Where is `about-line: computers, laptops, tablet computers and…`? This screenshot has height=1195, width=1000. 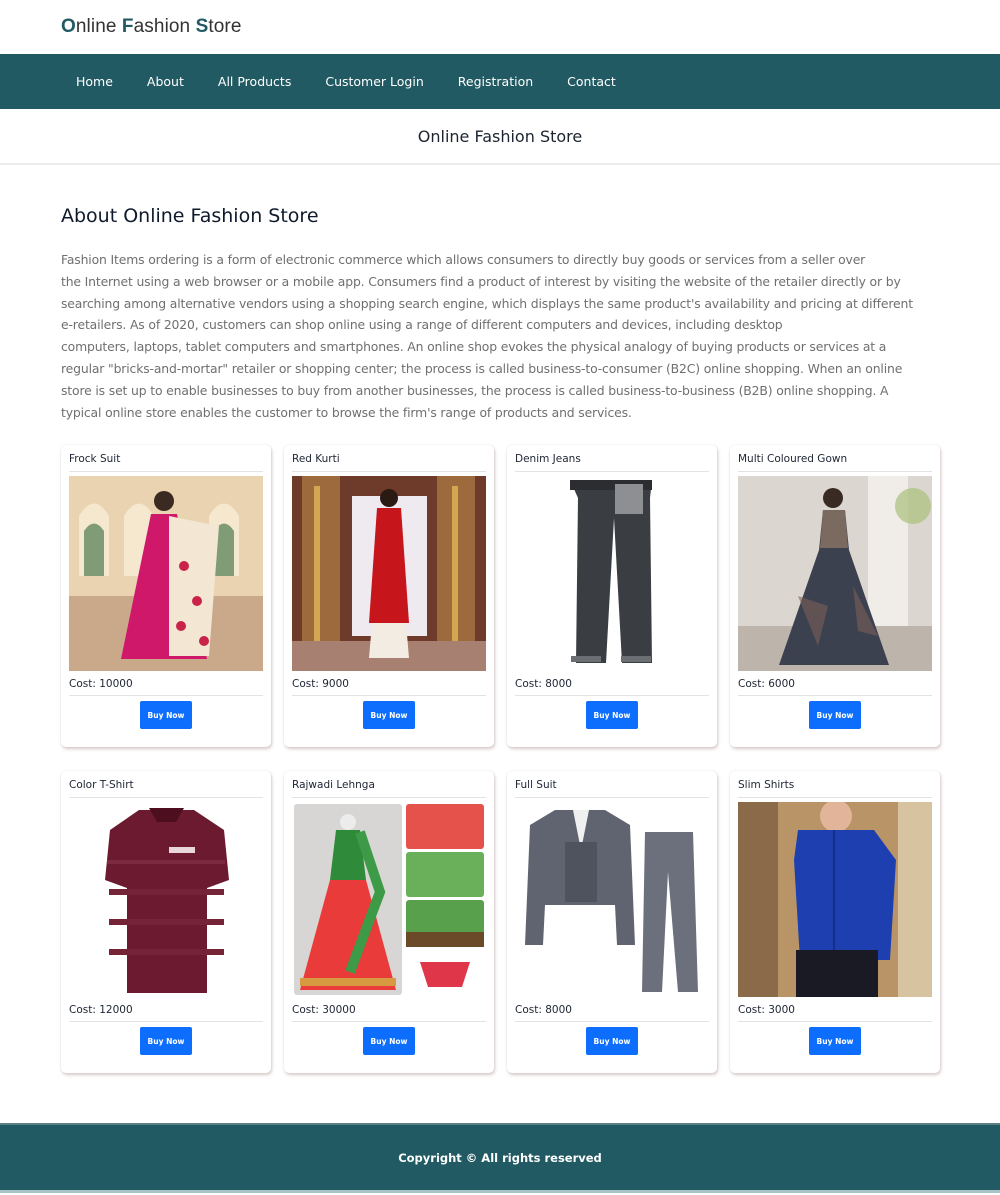 about-line: computers, laptops, tablet computers and… is located at coordinates (474, 347).